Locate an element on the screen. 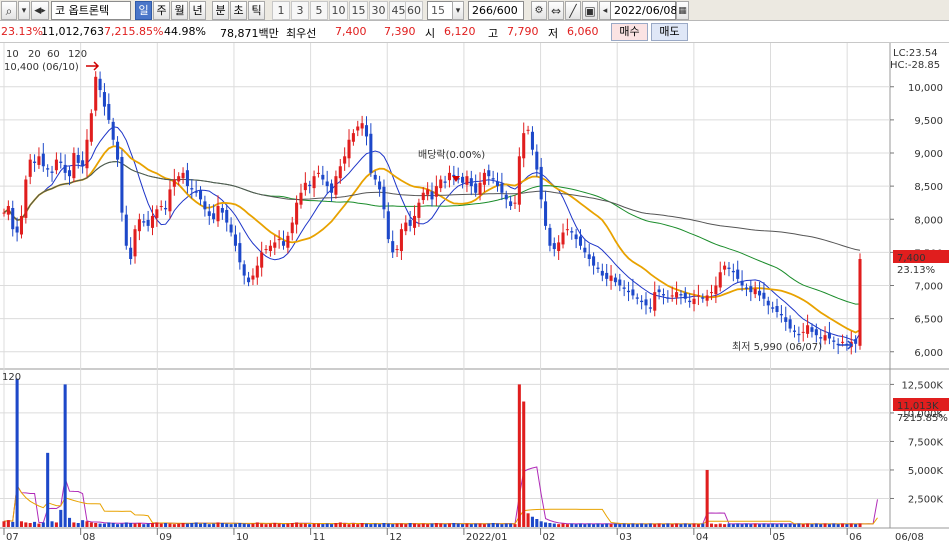  interval-input: 15 is located at coordinates (440, 10).